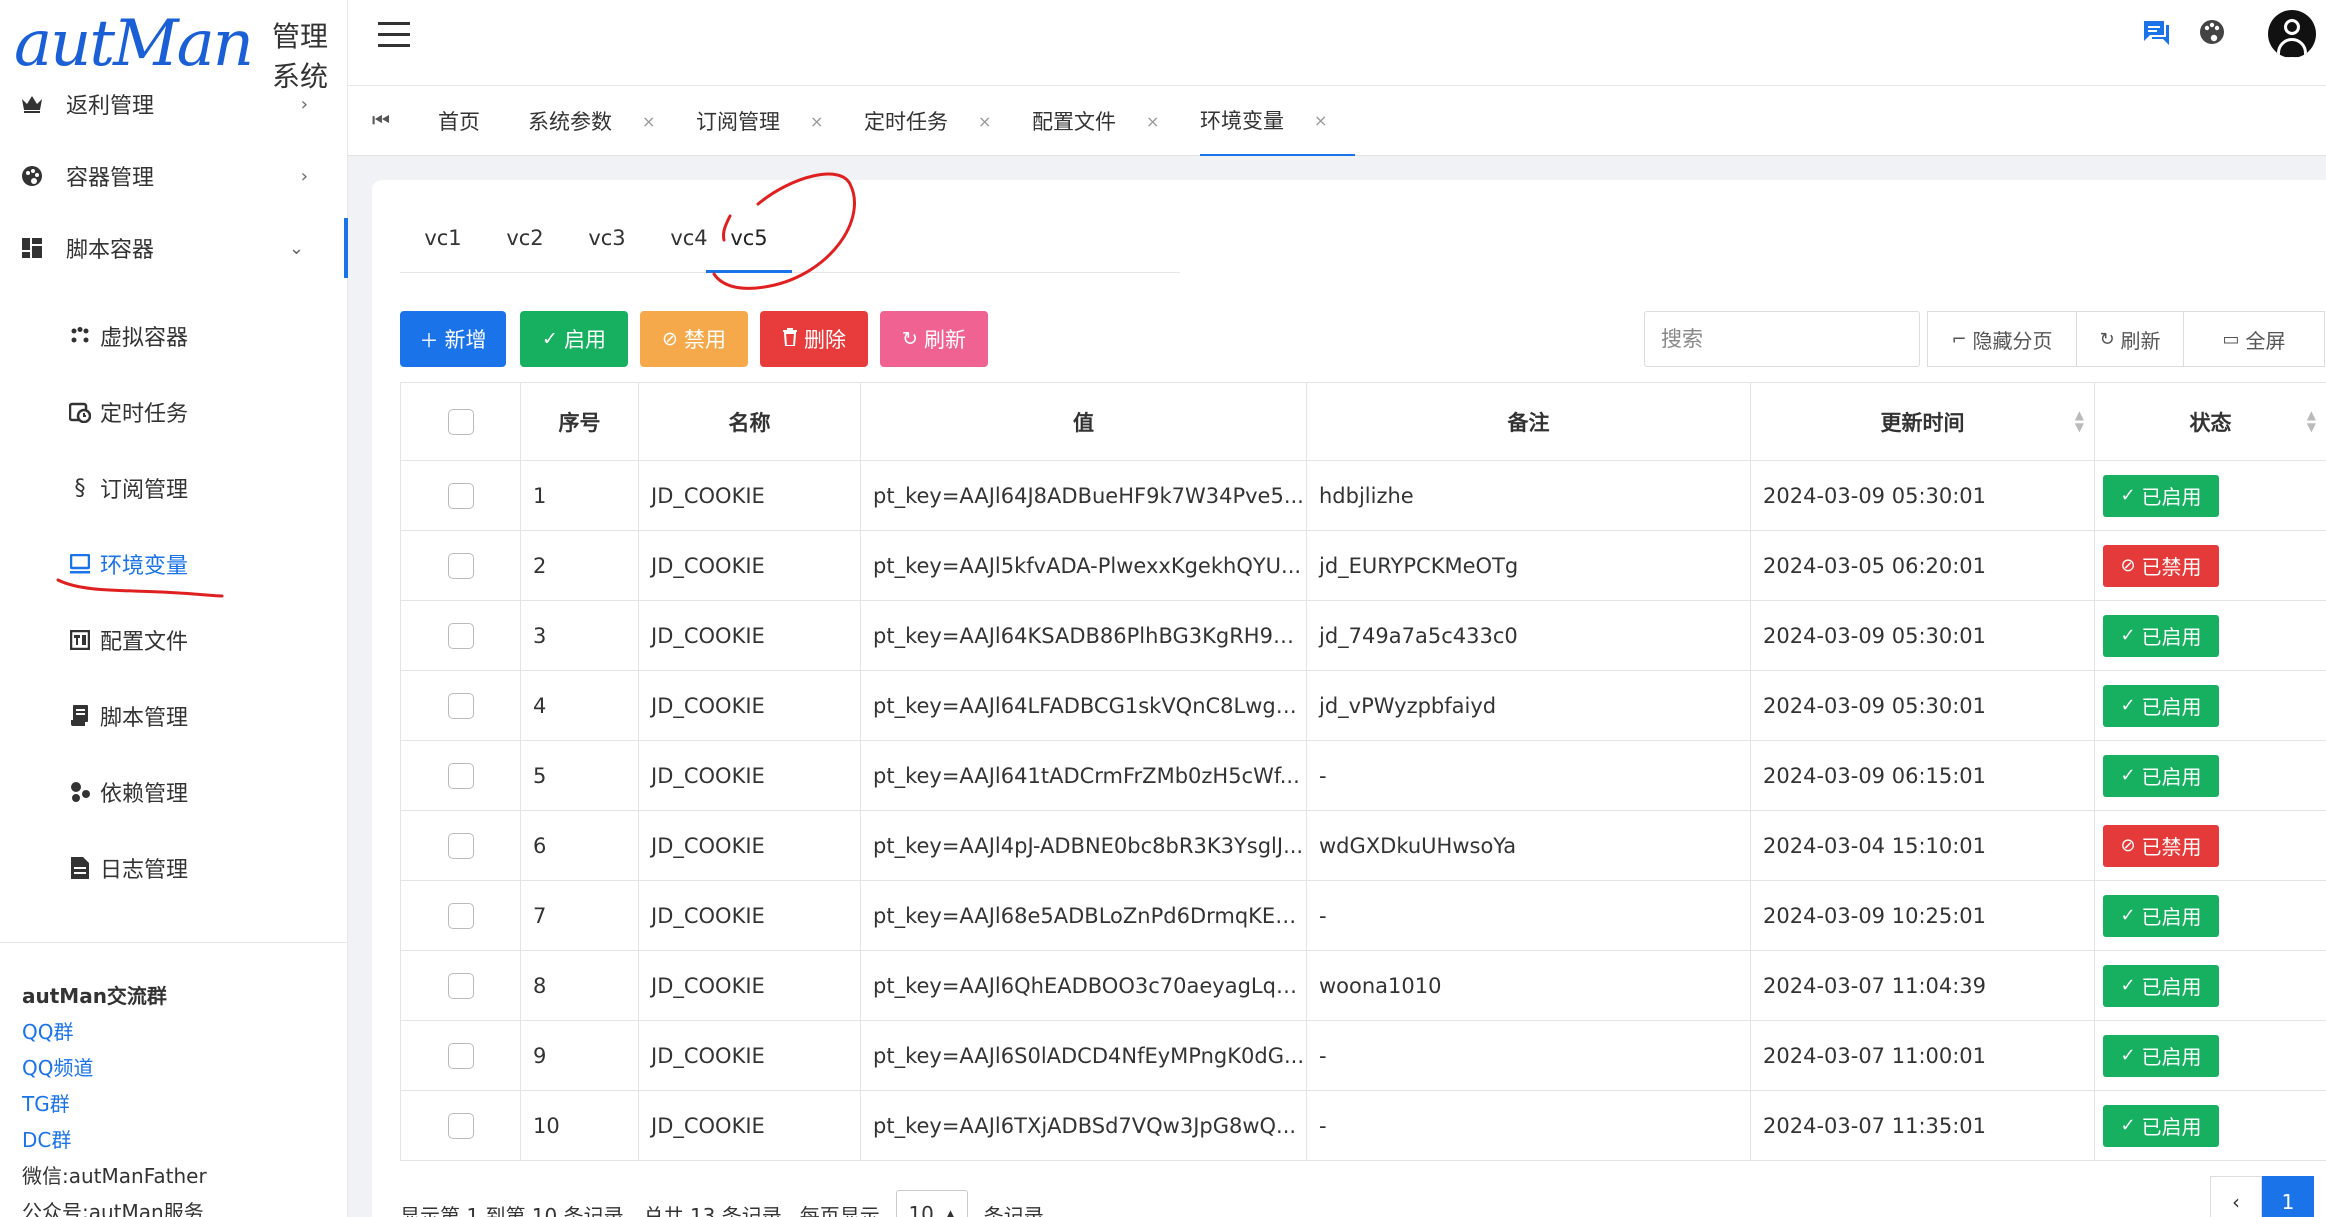  What do you see at coordinates (459, 121) in the screenshot?
I see `tab-home: 首页` at bounding box center [459, 121].